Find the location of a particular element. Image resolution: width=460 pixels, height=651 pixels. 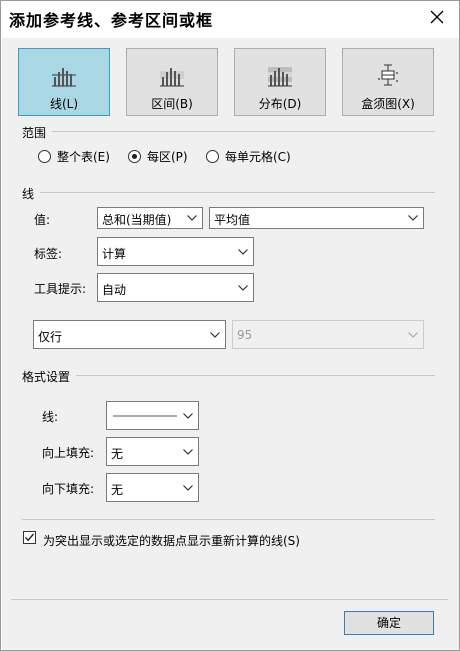

tooltip-dropdown: 自动 is located at coordinates (175, 287).